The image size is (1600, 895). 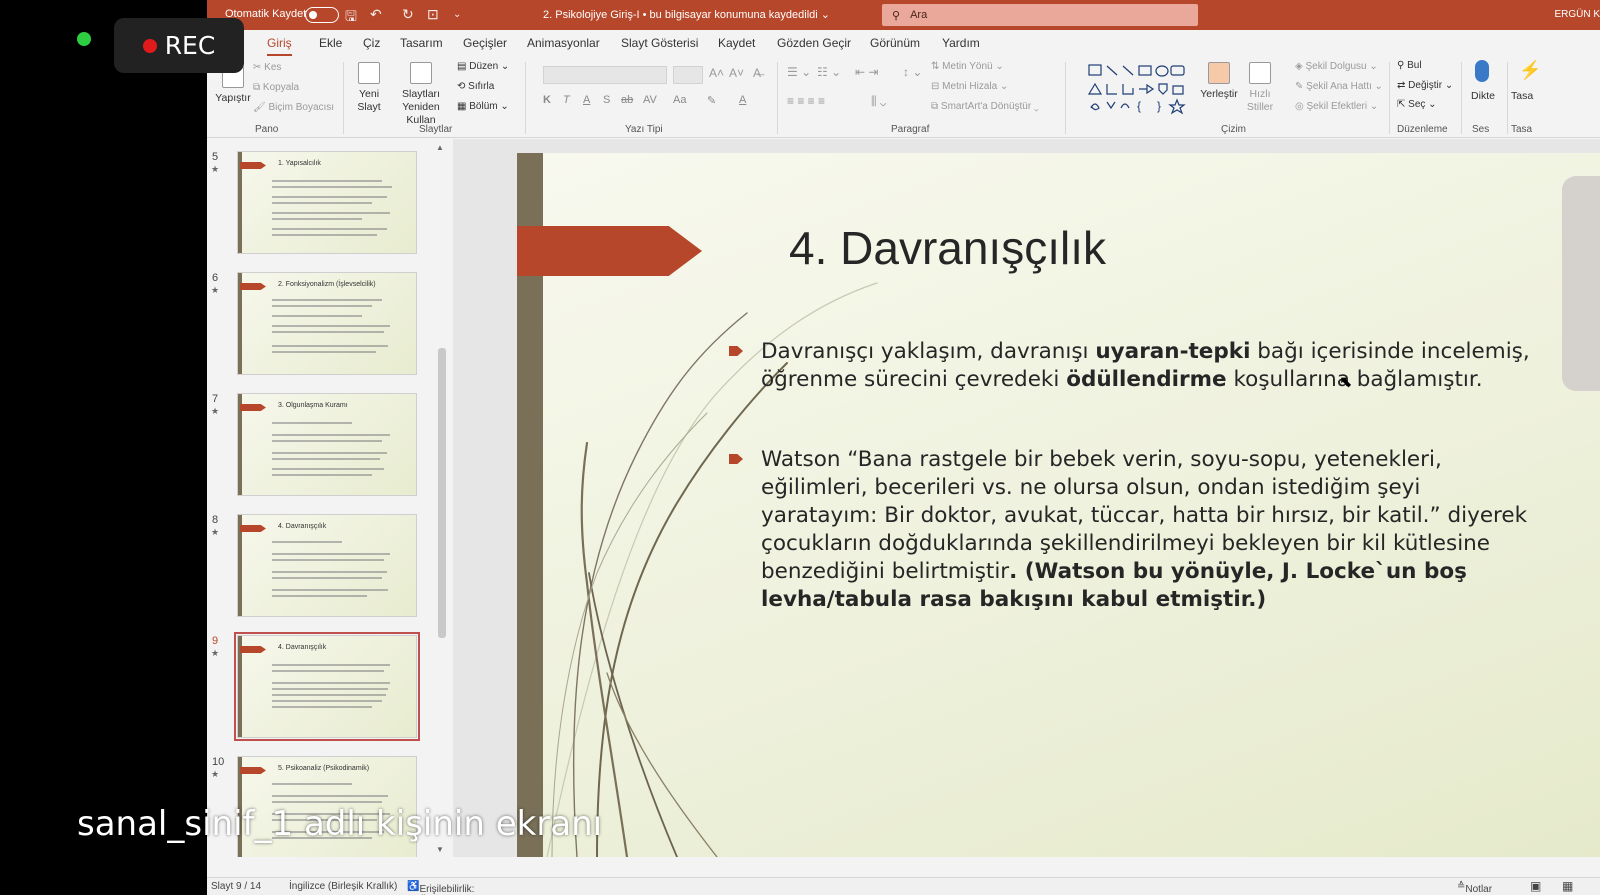 I want to click on new-slide-button: Yeni Slayt, so click(x=369, y=88).